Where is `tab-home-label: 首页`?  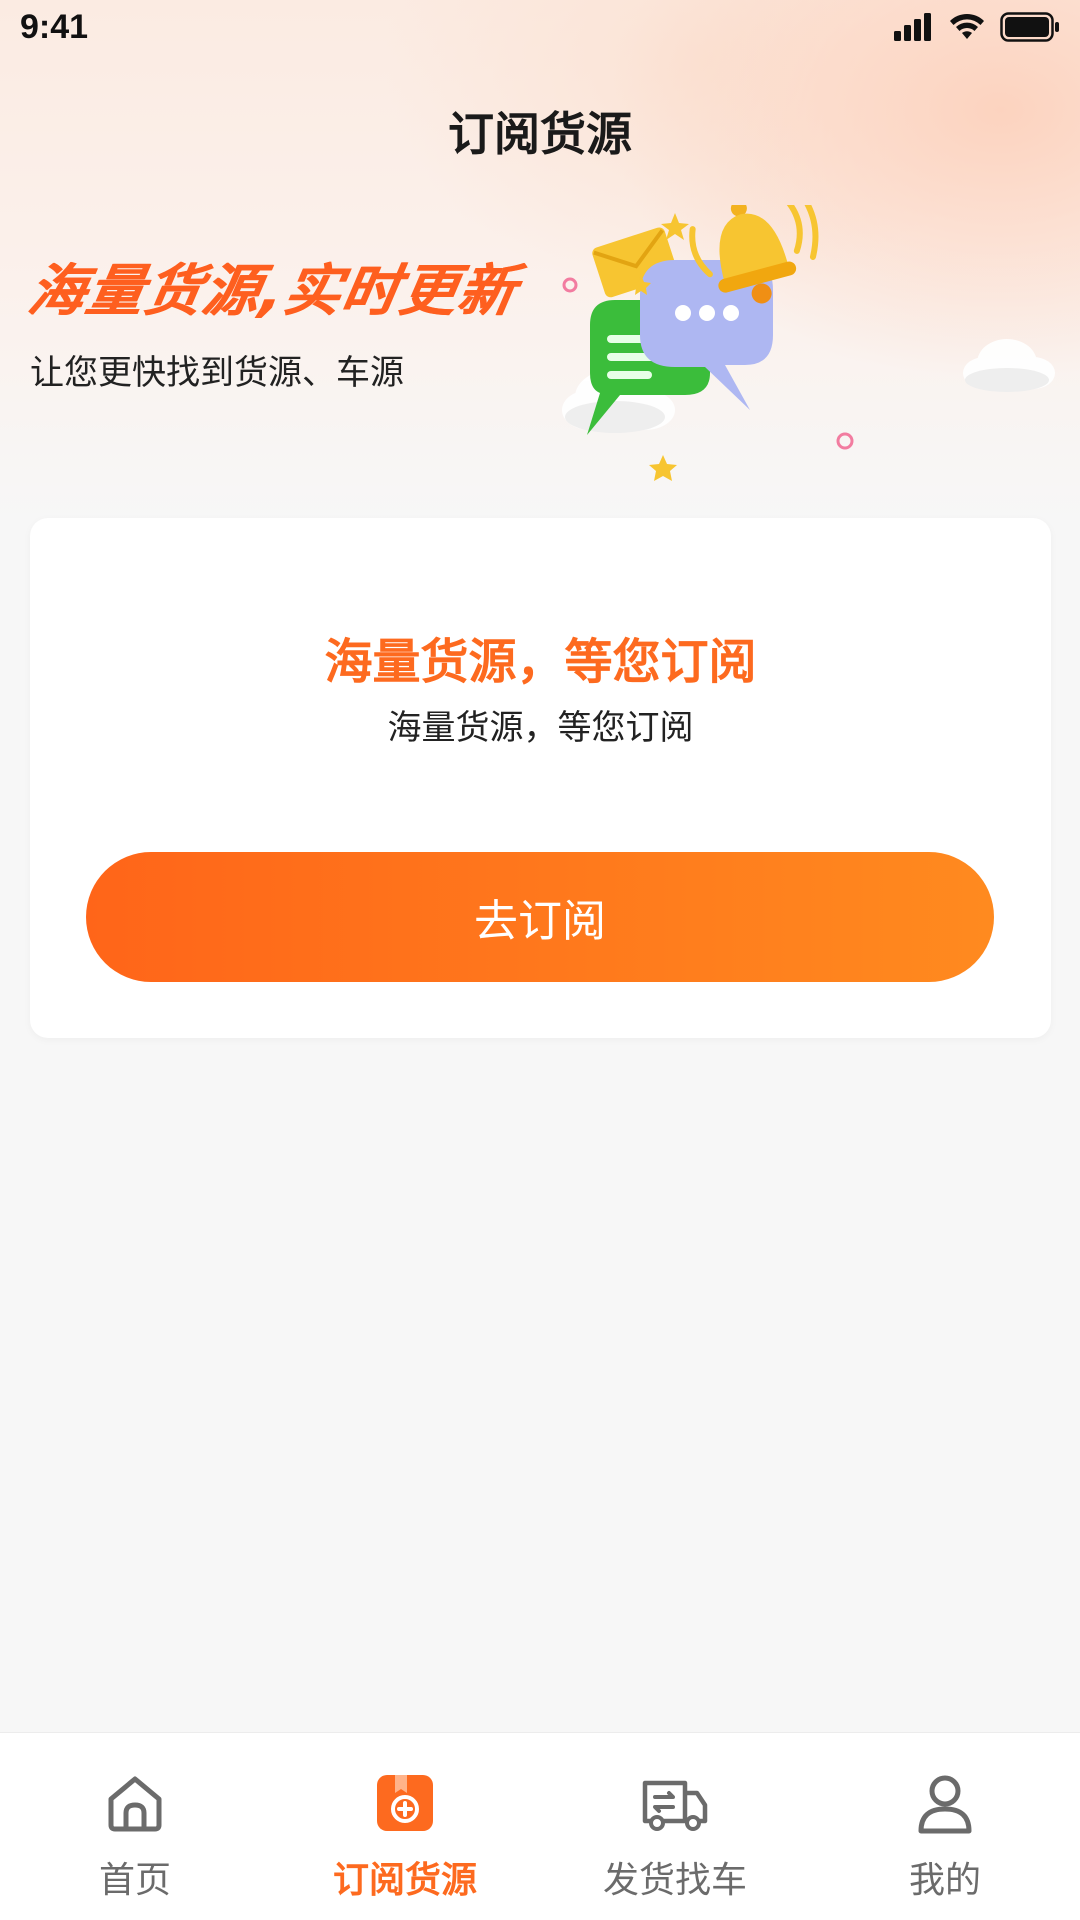 tab-home-label: 首页 is located at coordinates (134, 1880).